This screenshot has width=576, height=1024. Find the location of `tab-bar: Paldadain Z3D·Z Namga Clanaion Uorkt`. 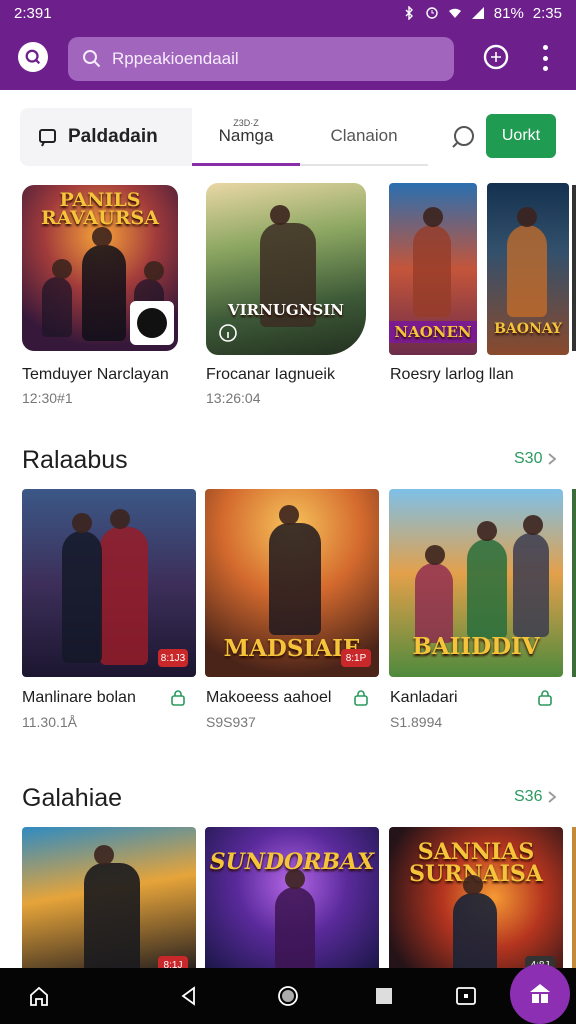

tab-bar: Paldadain Z3D·Z Namga Clanaion Uorkt is located at coordinates (294, 138).